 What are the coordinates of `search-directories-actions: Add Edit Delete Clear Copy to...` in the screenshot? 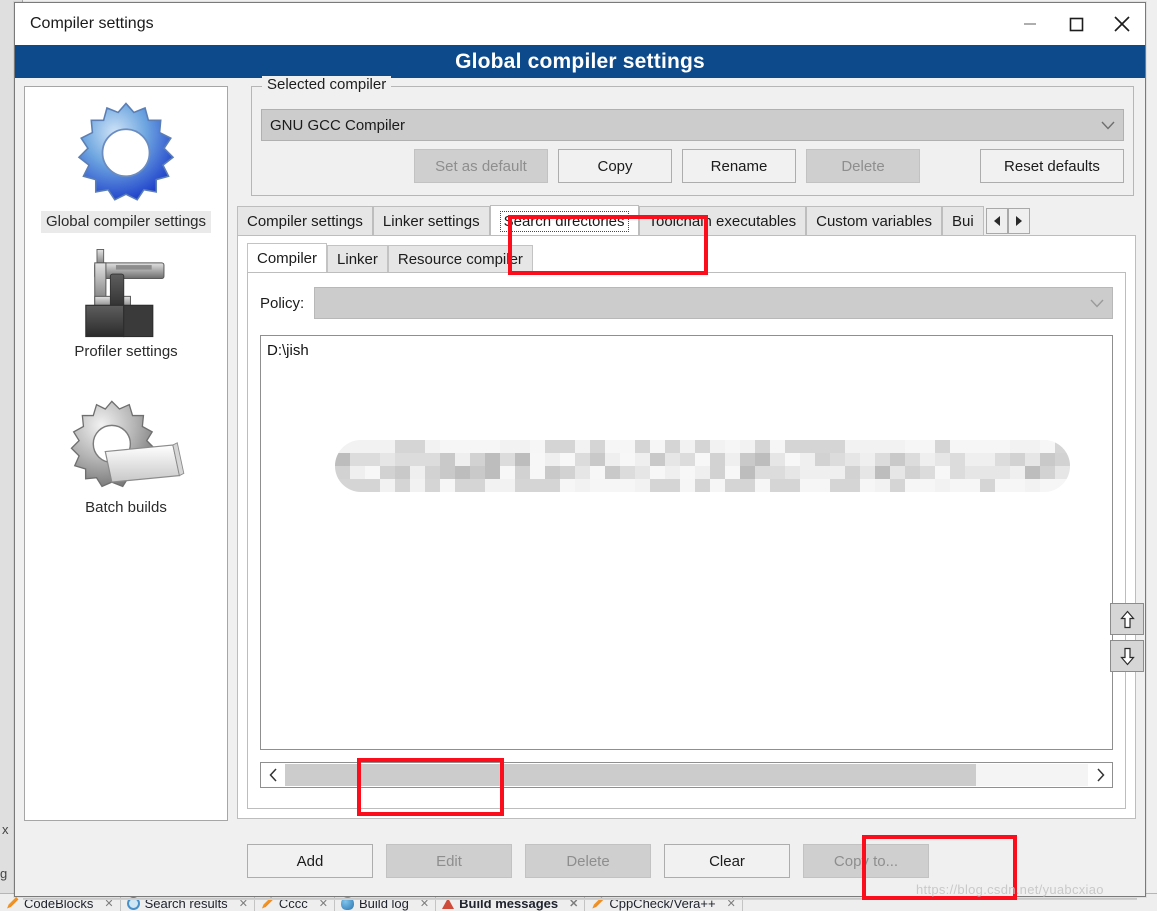 It's located at (588, 861).